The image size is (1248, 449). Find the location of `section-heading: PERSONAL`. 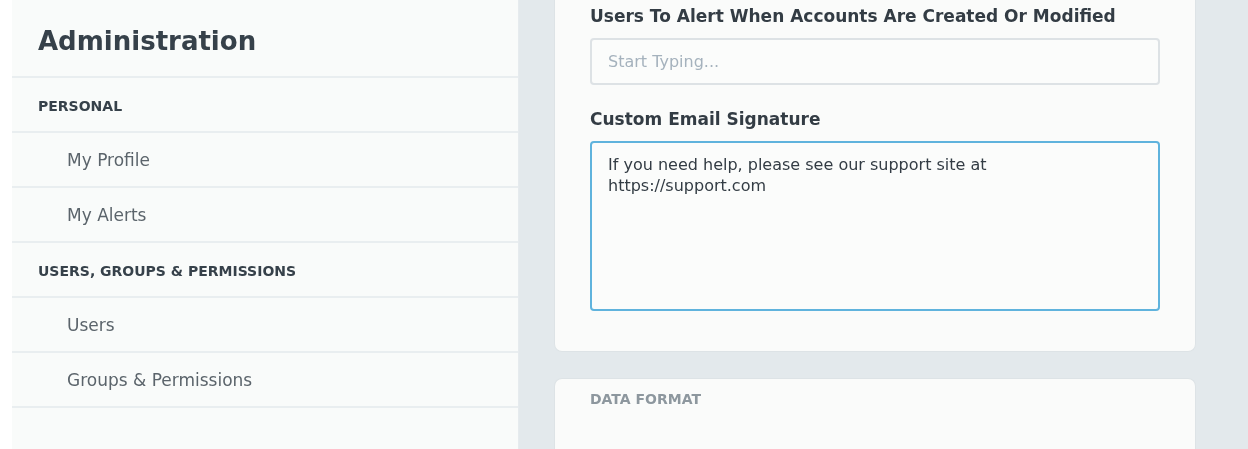

section-heading: PERSONAL is located at coordinates (265, 105).